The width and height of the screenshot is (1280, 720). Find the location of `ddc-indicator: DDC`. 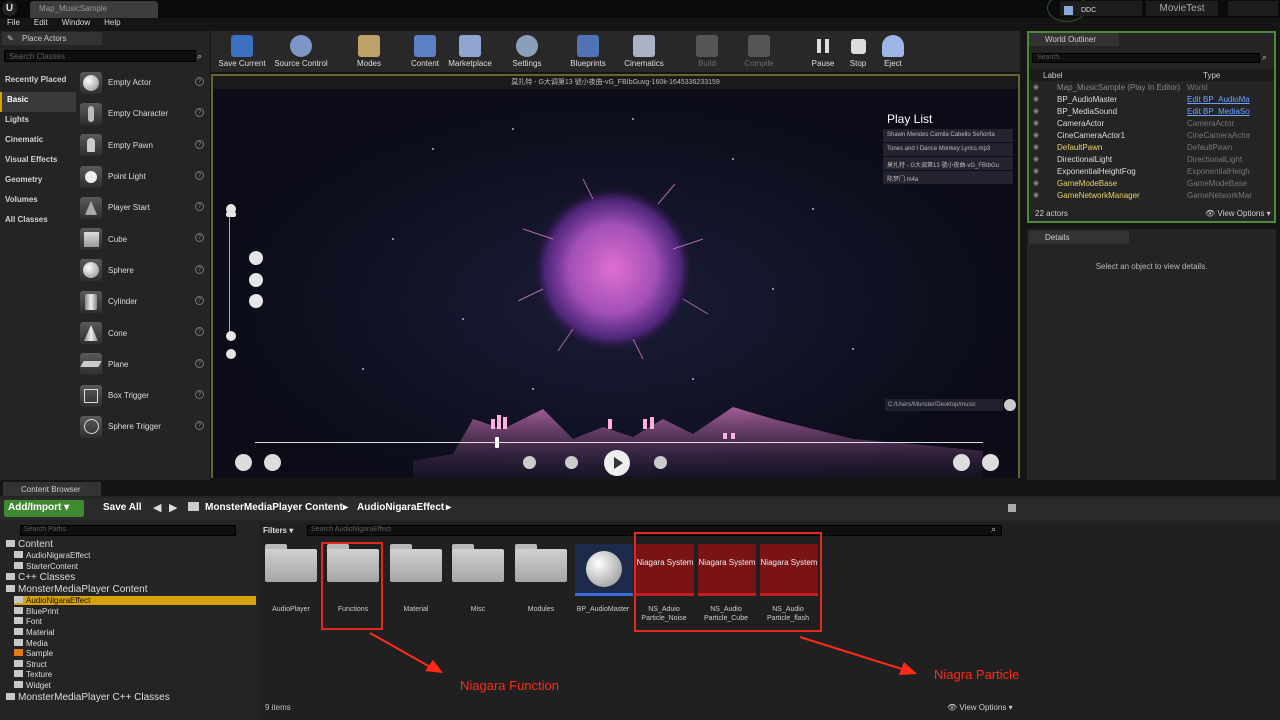

ddc-indicator: DDC is located at coordinates (1101, 8).